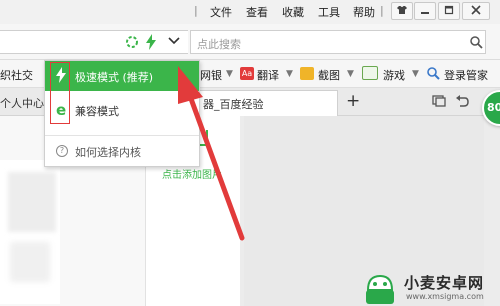  I want to click on annotation-arrow, so click(211, 153).